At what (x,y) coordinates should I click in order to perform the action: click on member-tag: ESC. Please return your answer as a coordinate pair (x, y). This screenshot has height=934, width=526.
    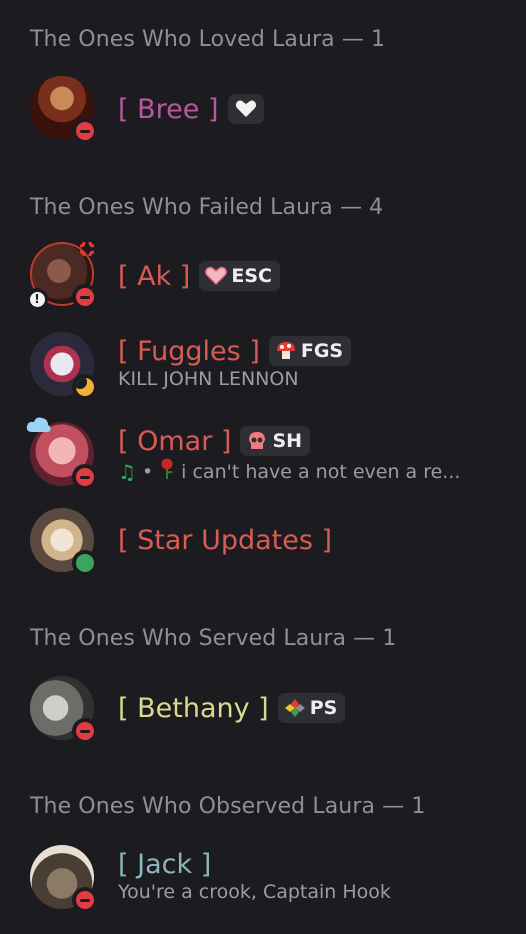
    Looking at the image, I should click on (239, 276).